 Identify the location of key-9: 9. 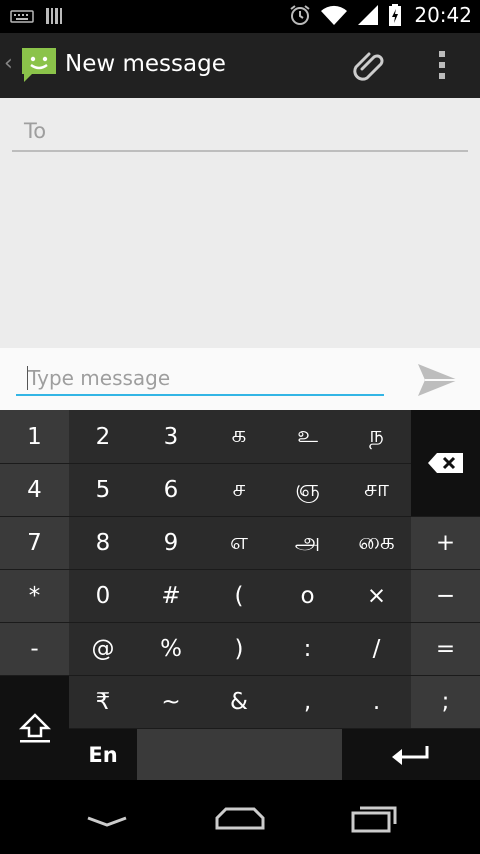
(171, 543).